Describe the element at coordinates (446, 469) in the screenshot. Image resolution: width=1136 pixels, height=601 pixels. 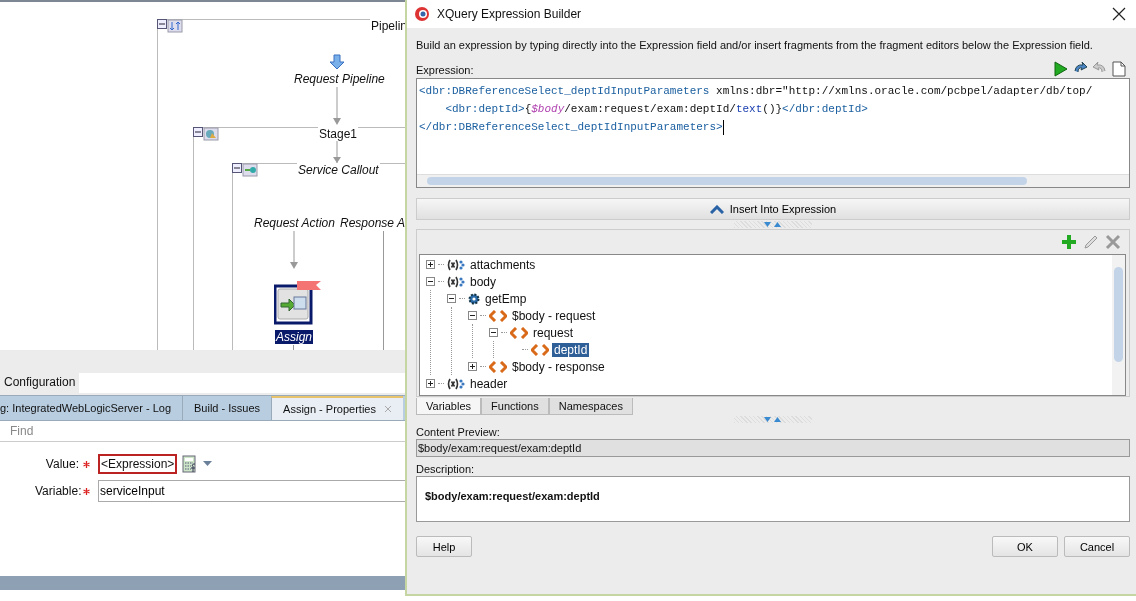
I see `description-label: Description:` at that location.